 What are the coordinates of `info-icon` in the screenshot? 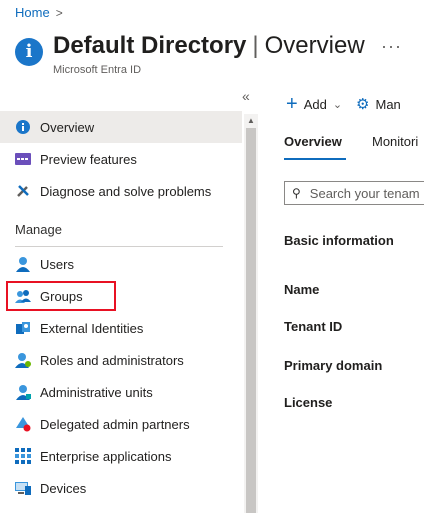 It's located at (23, 127).